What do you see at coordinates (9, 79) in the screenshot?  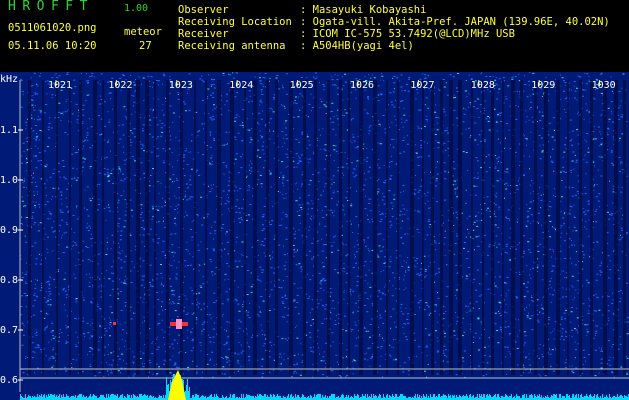 I see `y-unit-label: kHz` at bounding box center [9, 79].